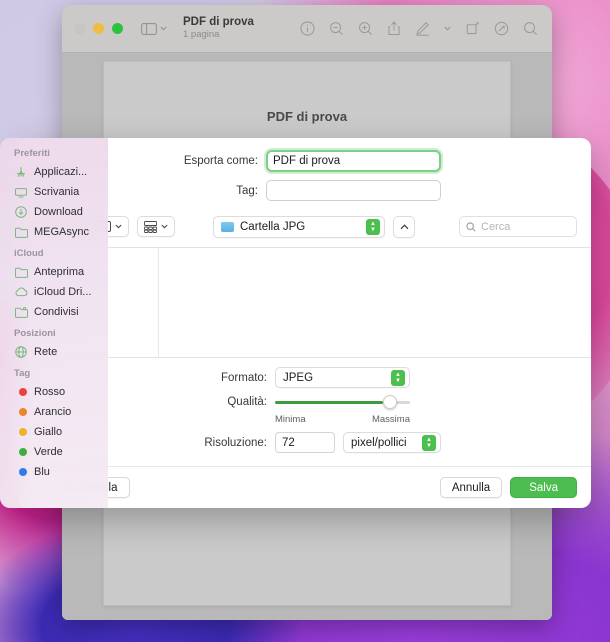 The height and width of the screenshot is (642, 610). I want to click on downloads-icon, so click(21, 212).